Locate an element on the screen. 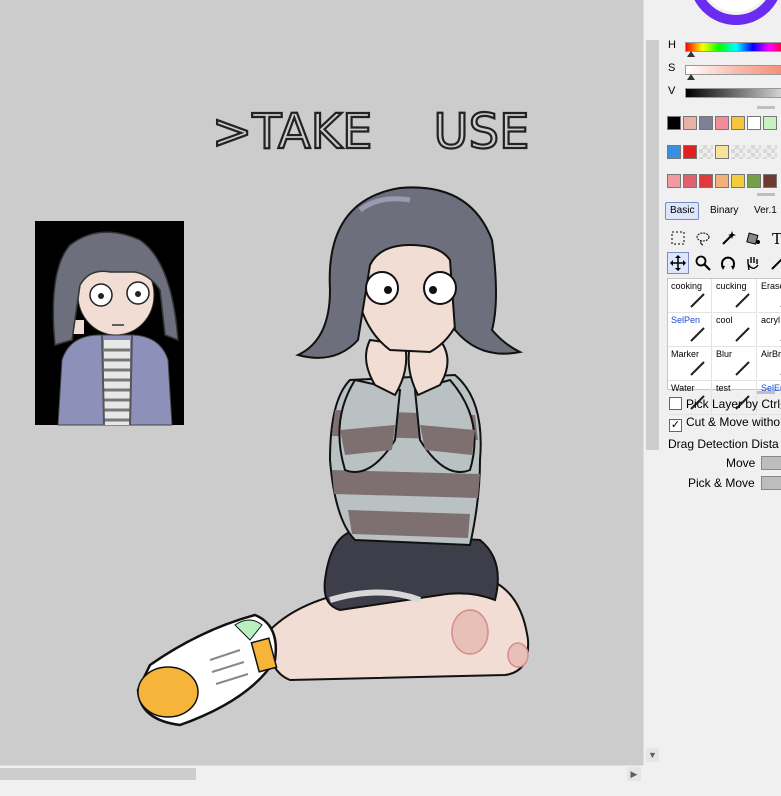  fill-icon is located at coordinates (753, 238).